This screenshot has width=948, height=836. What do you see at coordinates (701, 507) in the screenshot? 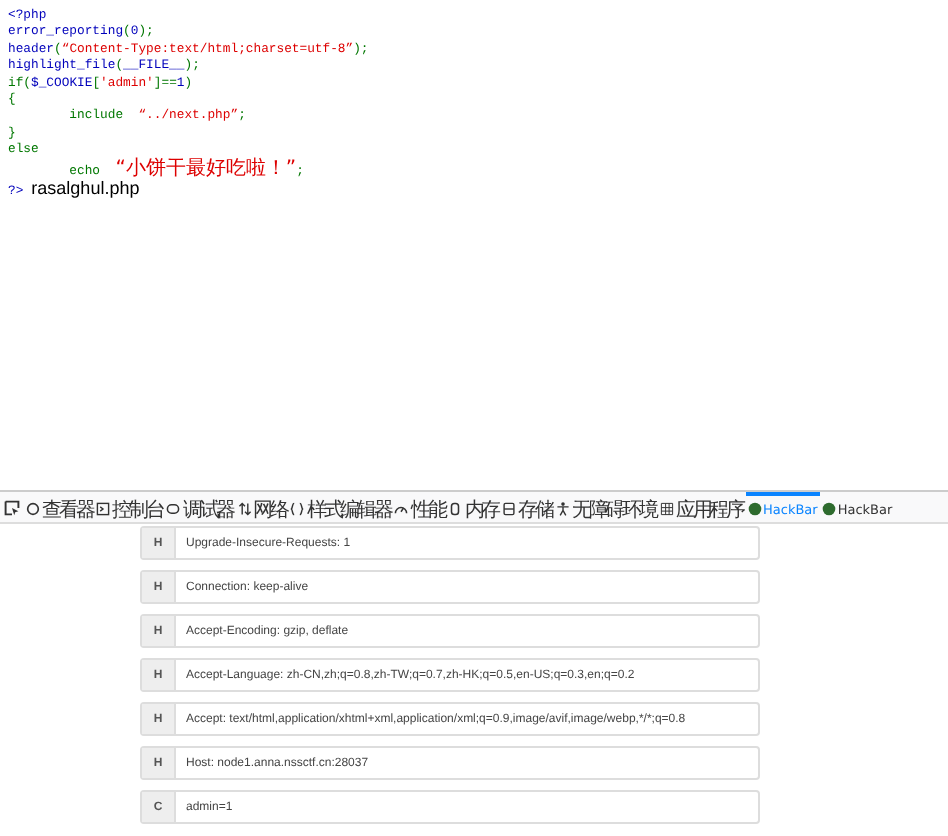
I see `devtools-tab: 应用程序` at bounding box center [701, 507].